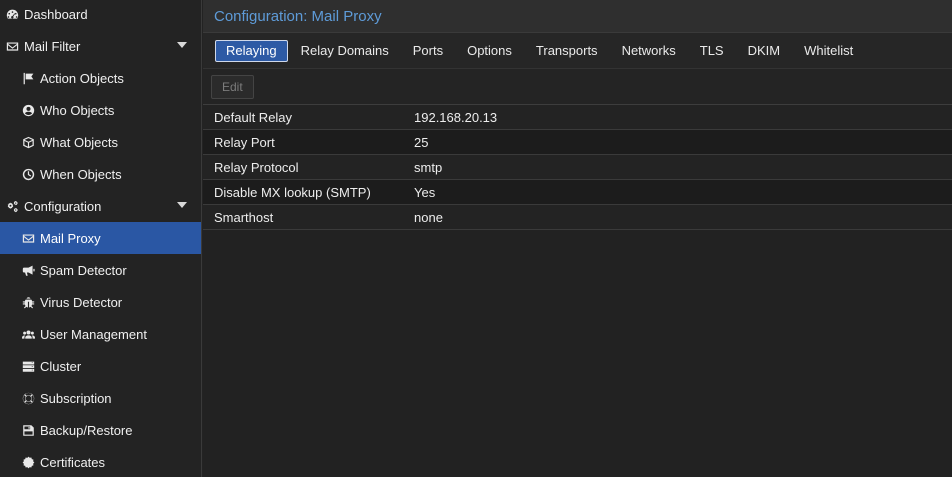 This screenshot has width=952, height=477. Describe the element at coordinates (100, 366) in the screenshot. I see `nav-item-cluster: Cluster` at that location.